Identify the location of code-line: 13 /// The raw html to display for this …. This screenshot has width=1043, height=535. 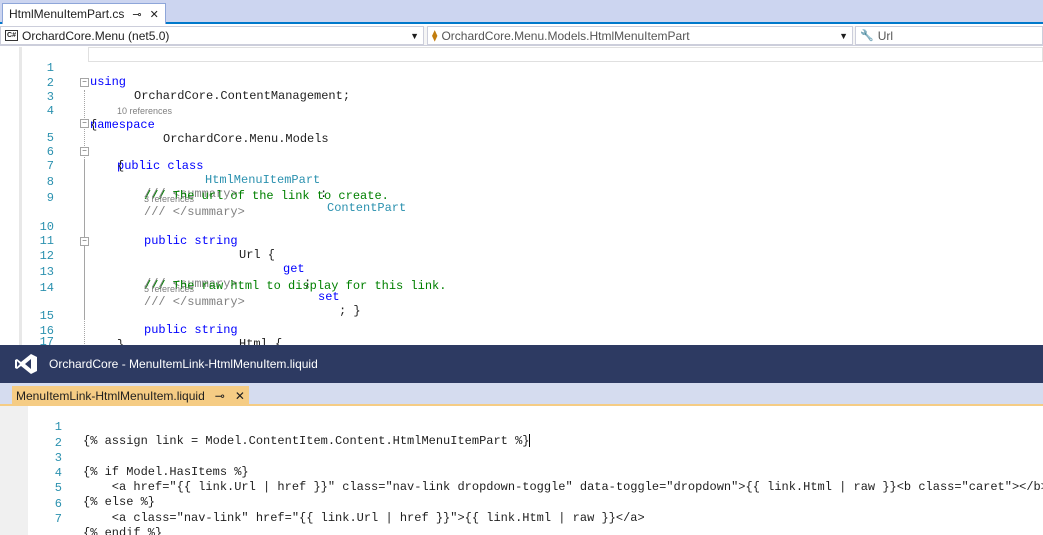
(521, 272).